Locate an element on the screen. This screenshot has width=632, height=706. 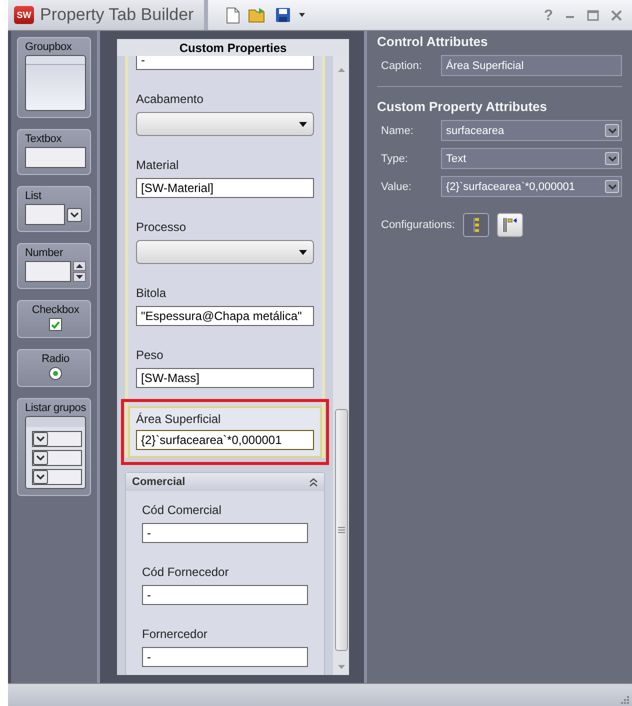
resize-grip-icon is located at coordinates (624, 699).